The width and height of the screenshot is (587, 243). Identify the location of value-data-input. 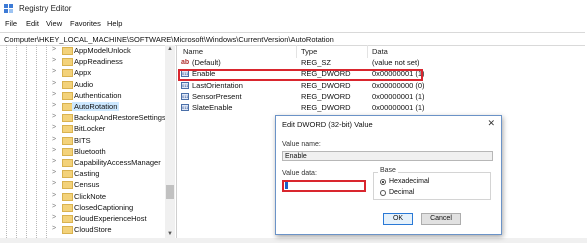
(324, 186).